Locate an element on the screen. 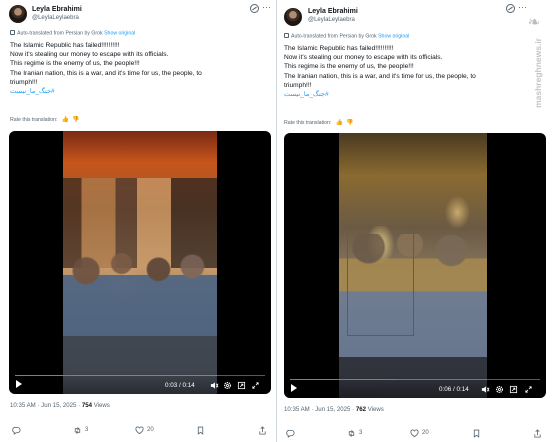 This screenshot has height=442, width=554. watermark: ❧ mashreghnews.ir is located at coordinates (534, 64).